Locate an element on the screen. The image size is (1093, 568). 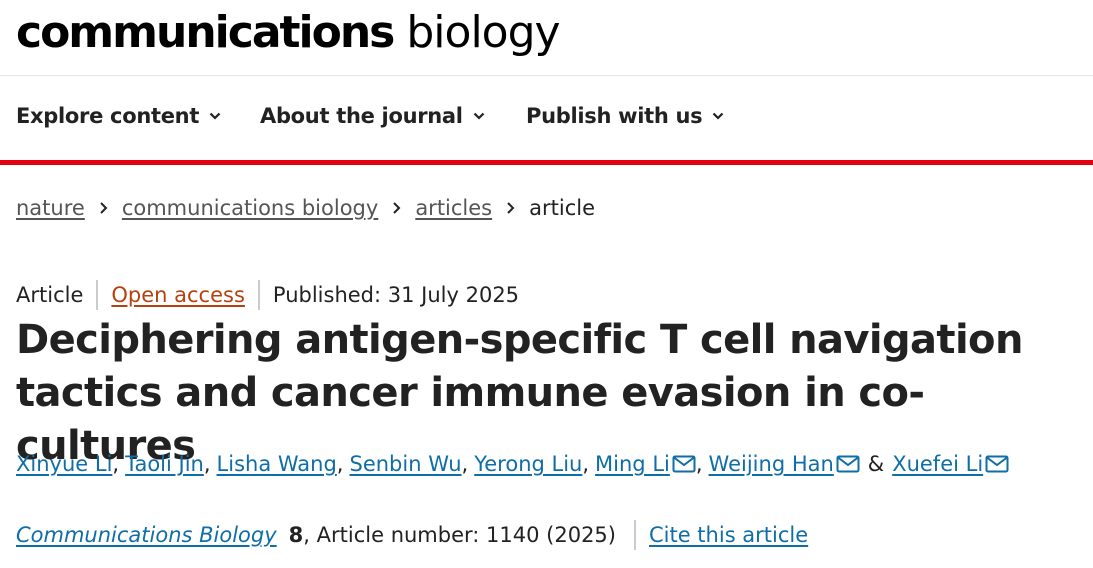
journal-logo: communications biology is located at coordinates (288, 33).